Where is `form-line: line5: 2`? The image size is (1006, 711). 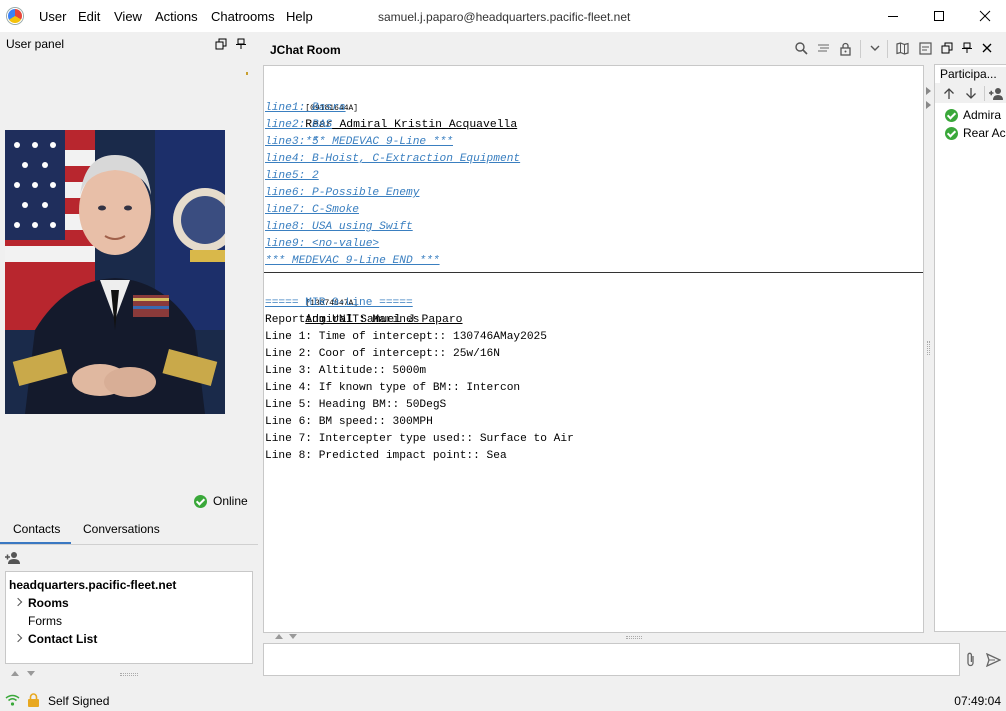 form-line: line5: 2 is located at coordinates (292, 176).